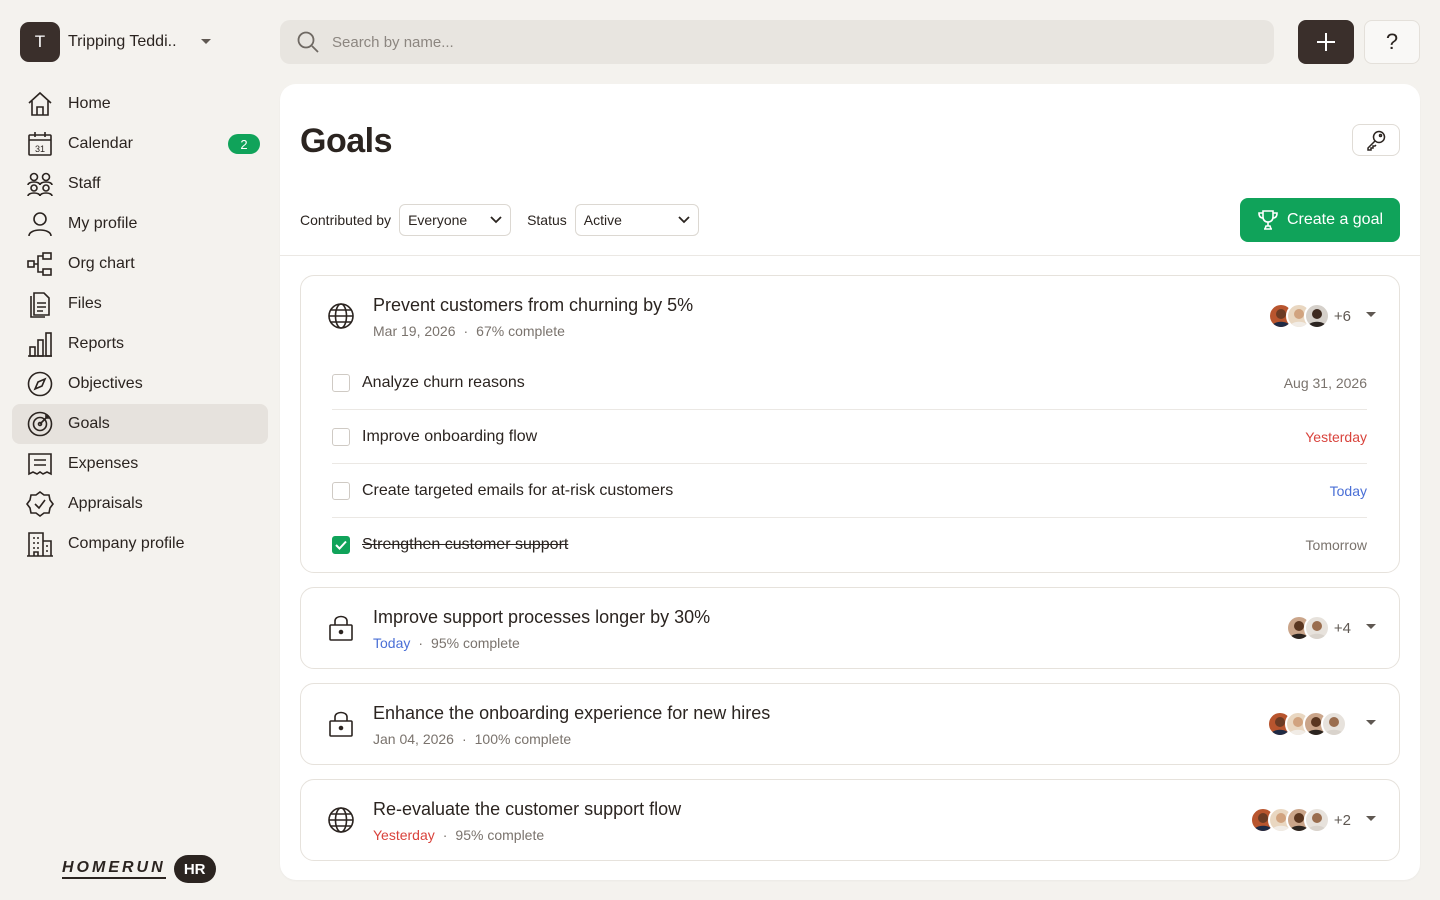 Image resolution: width=1440 pixels, height=900 pixels. Describe the element at coordinates (40, 224) in the screenshot. I see `user-icon` at that location.